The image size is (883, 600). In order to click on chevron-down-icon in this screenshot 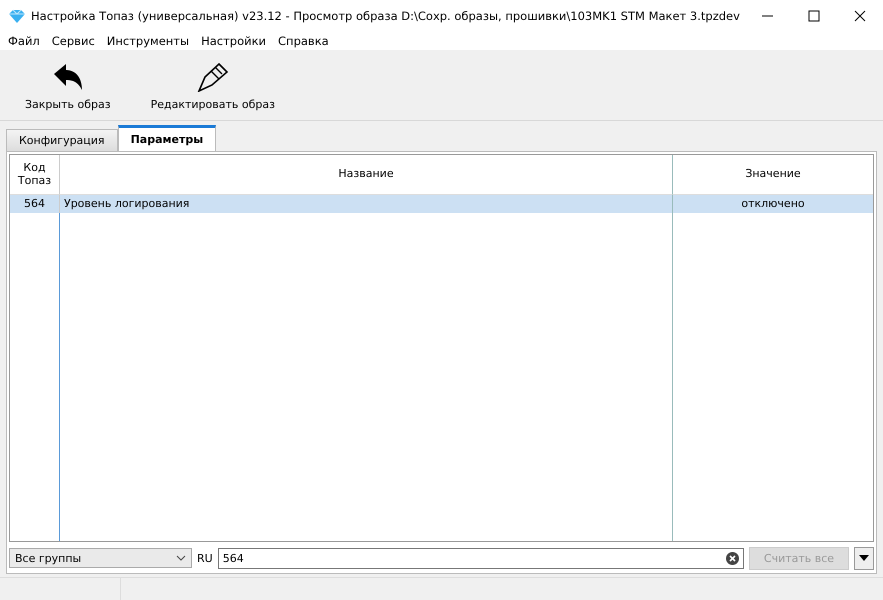, I will do `click(181, 558)`.